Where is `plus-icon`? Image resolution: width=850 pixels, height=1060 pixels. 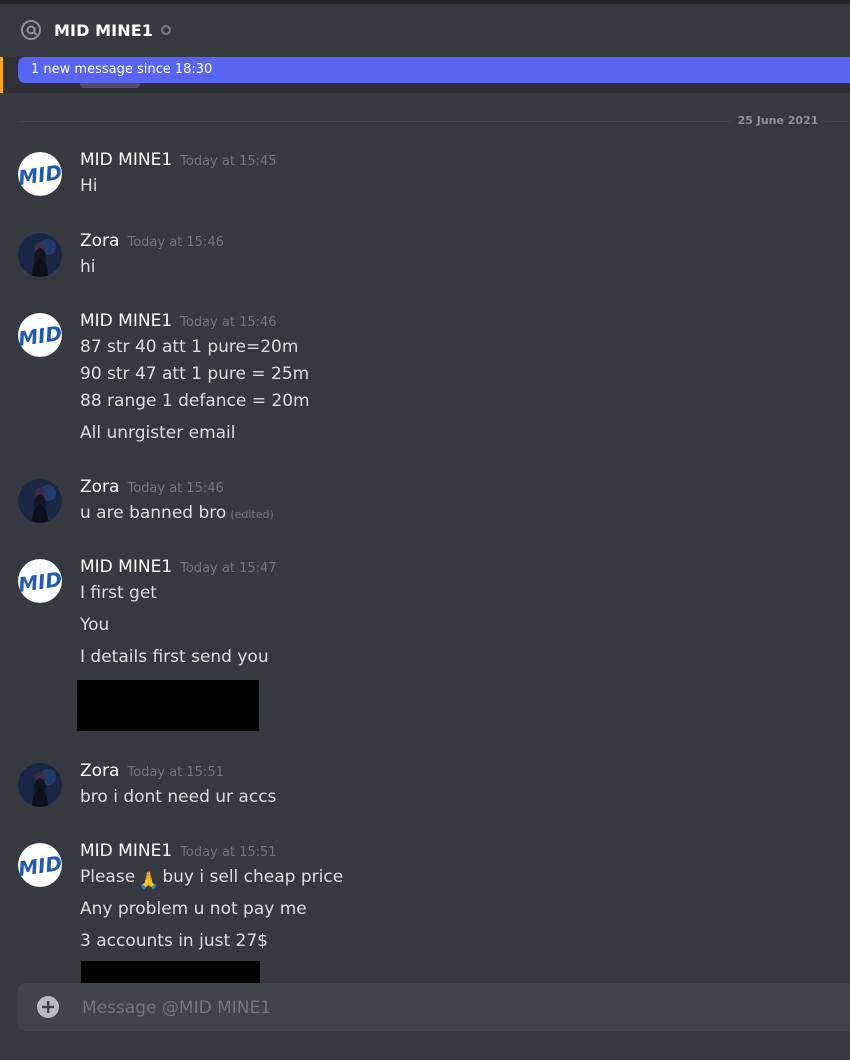
plus-icon is located at coordinates (48, 1007).